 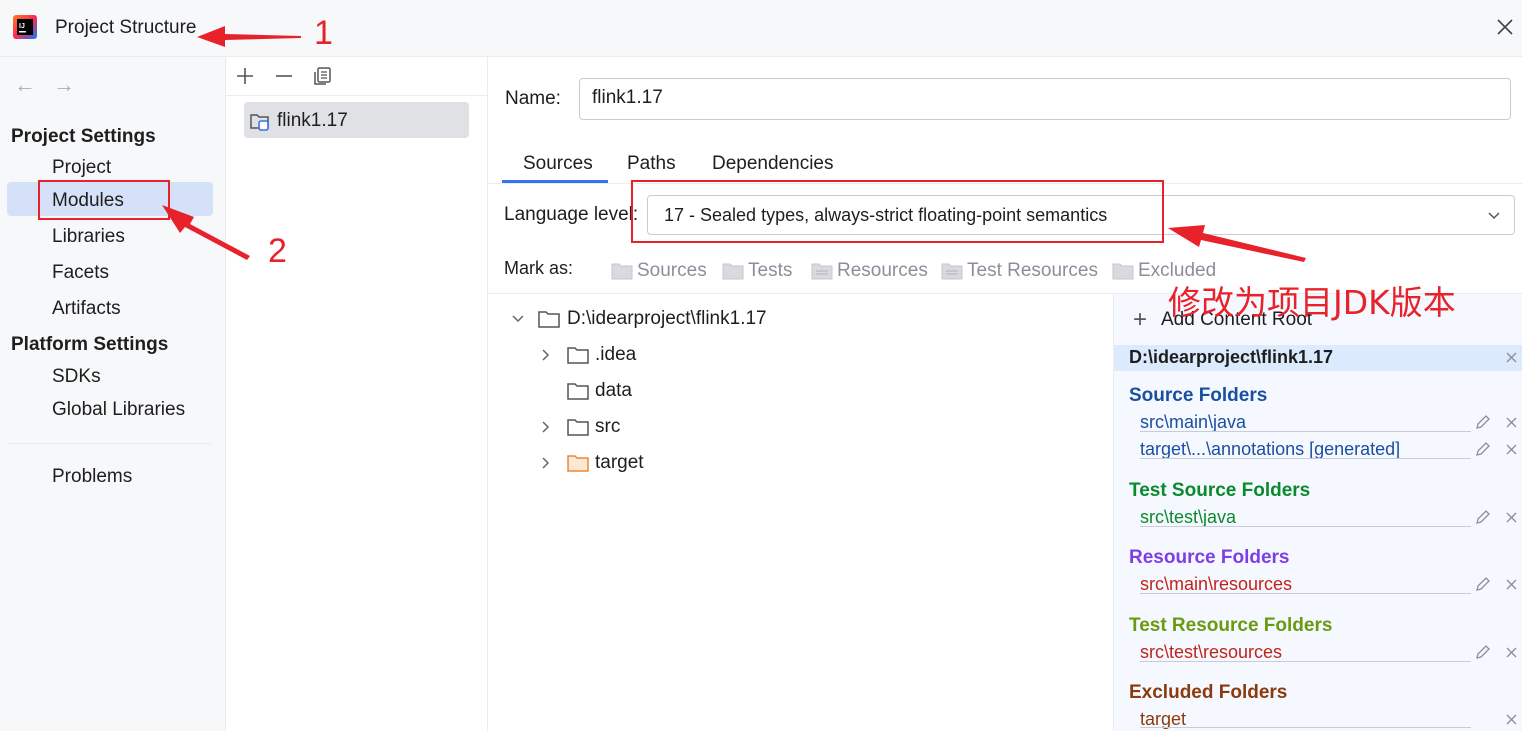 I want to click on close-icon, so click(x=1505, y=27).